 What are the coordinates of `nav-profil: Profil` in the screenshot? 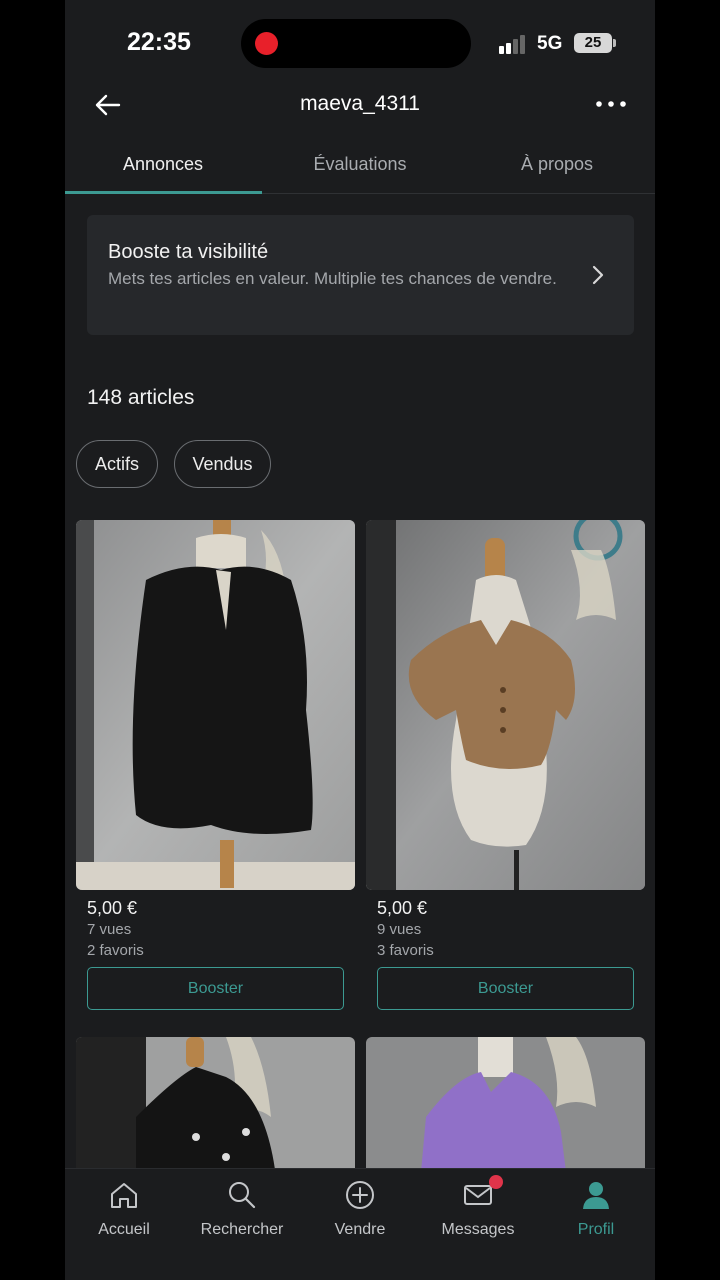 It's located at (596, 1209).